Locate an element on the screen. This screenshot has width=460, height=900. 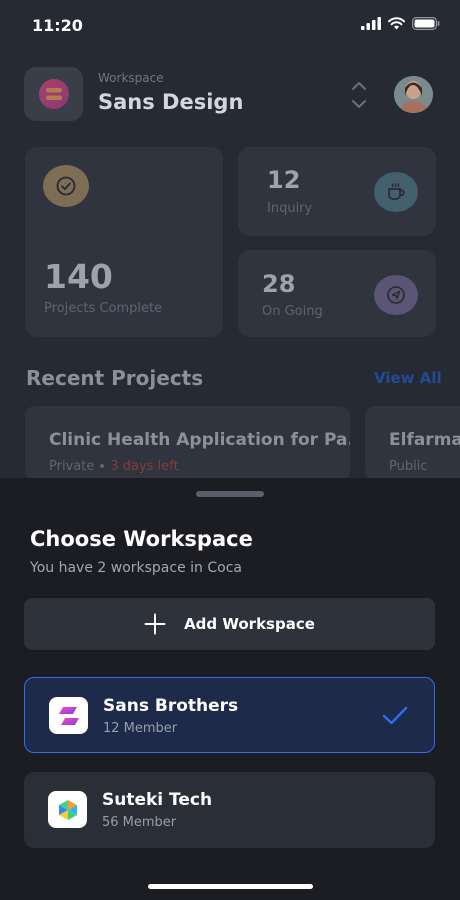
home-indicator is located at coordinates (230, 886).